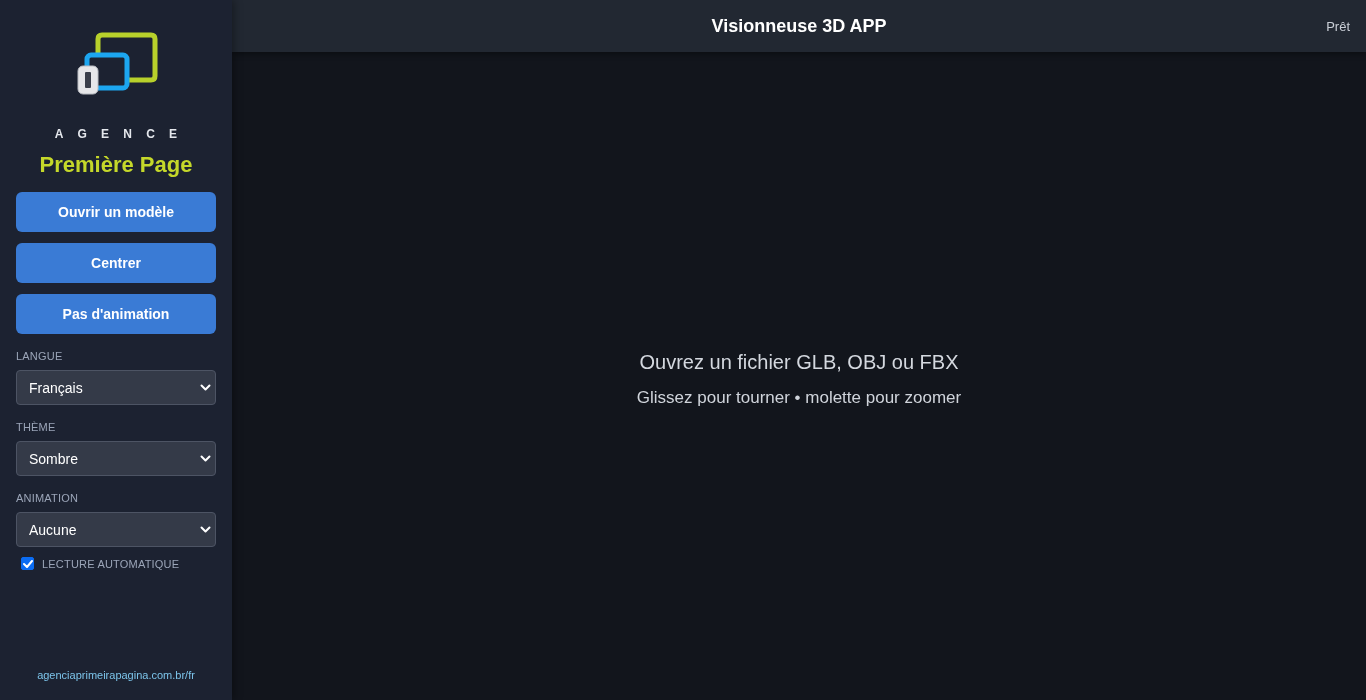 The image size is (1366, 700). What do you see at coordinates (116, 387) in the screenshot?
I see `language-select: Français` at bounding box center [116, 387].